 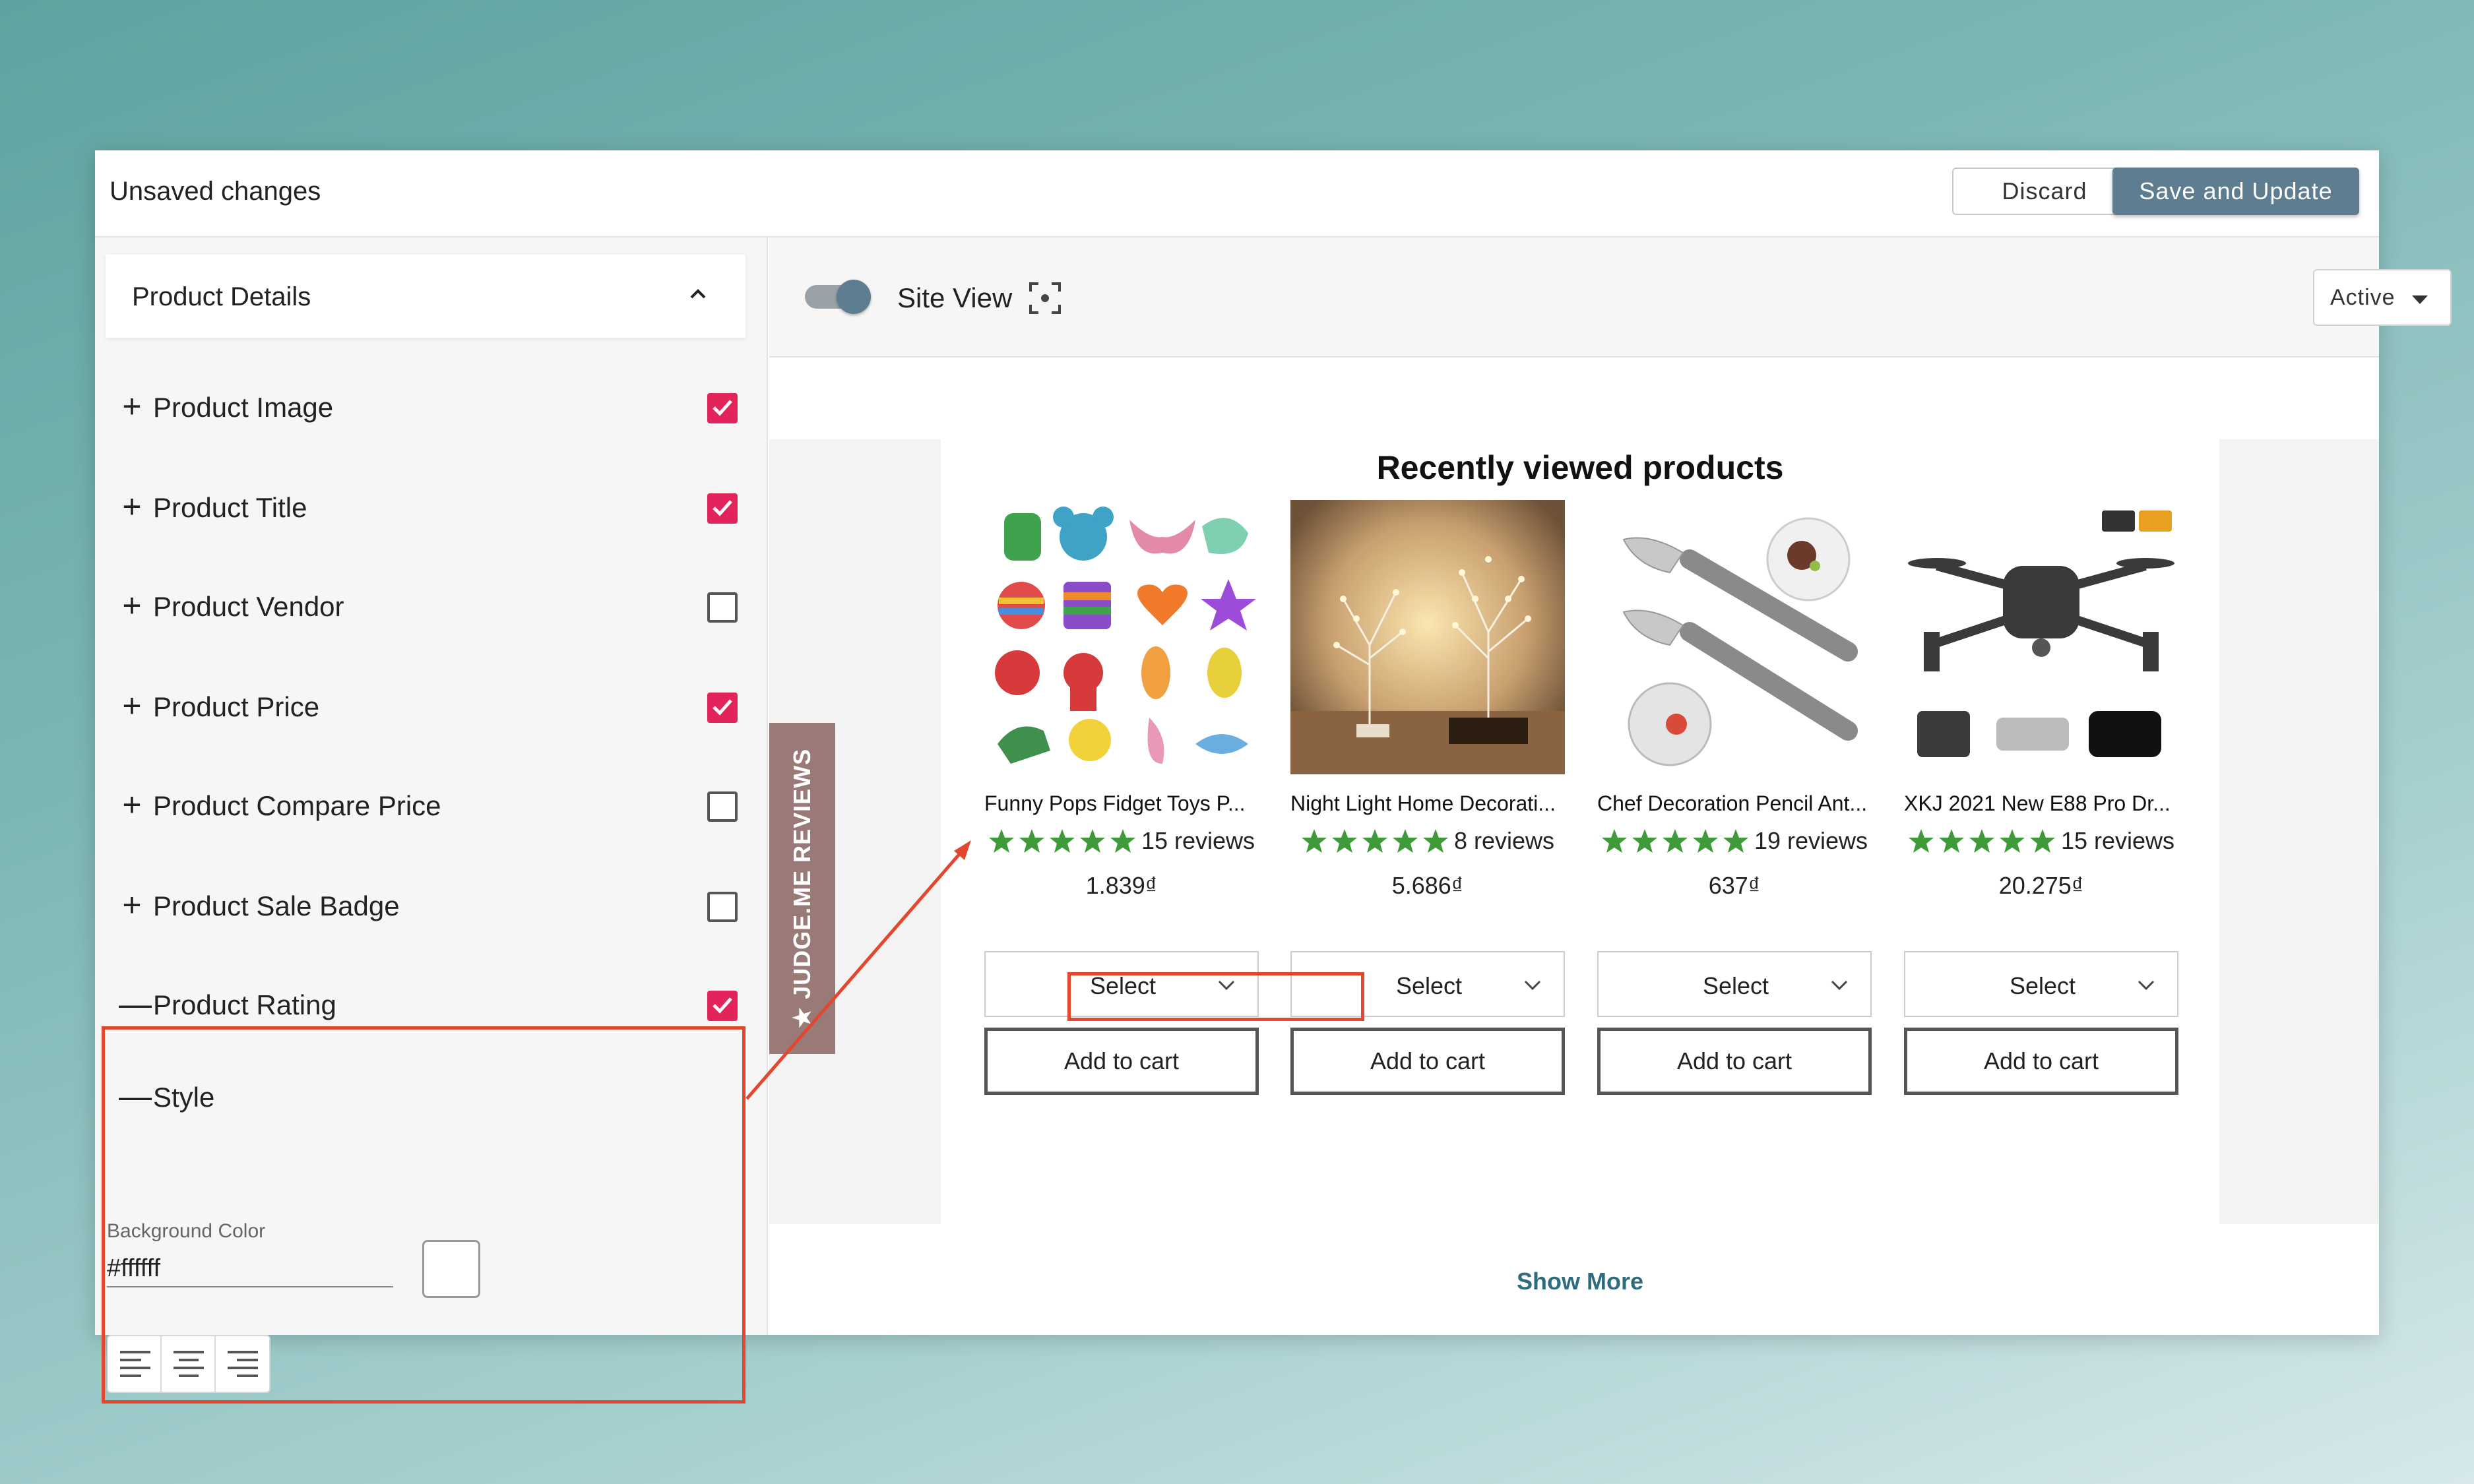 I want to click on product-rating: 8 reviews, so click(x=1427, y=843).